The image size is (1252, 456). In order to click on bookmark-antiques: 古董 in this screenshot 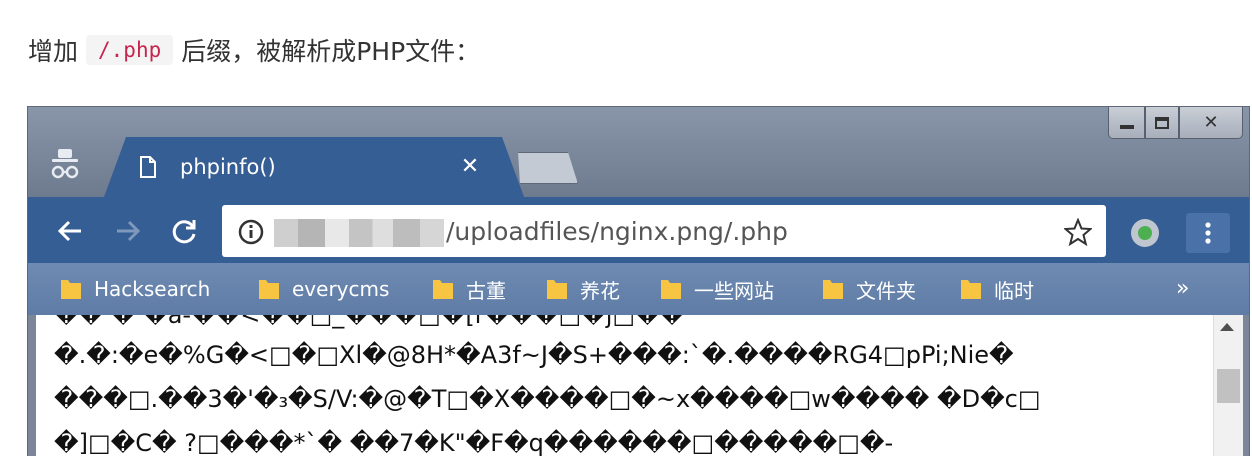, I will do `click(469, 289)`.